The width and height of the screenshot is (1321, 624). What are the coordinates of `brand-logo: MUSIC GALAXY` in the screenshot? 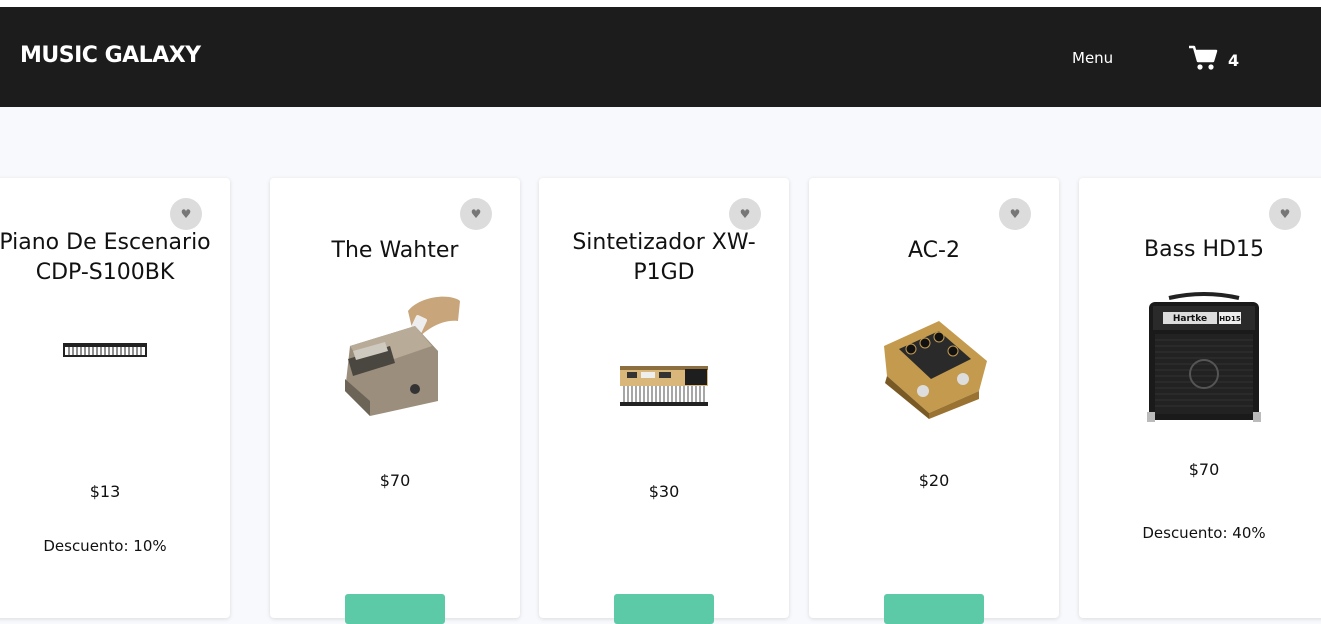 It's located at (110, 55).